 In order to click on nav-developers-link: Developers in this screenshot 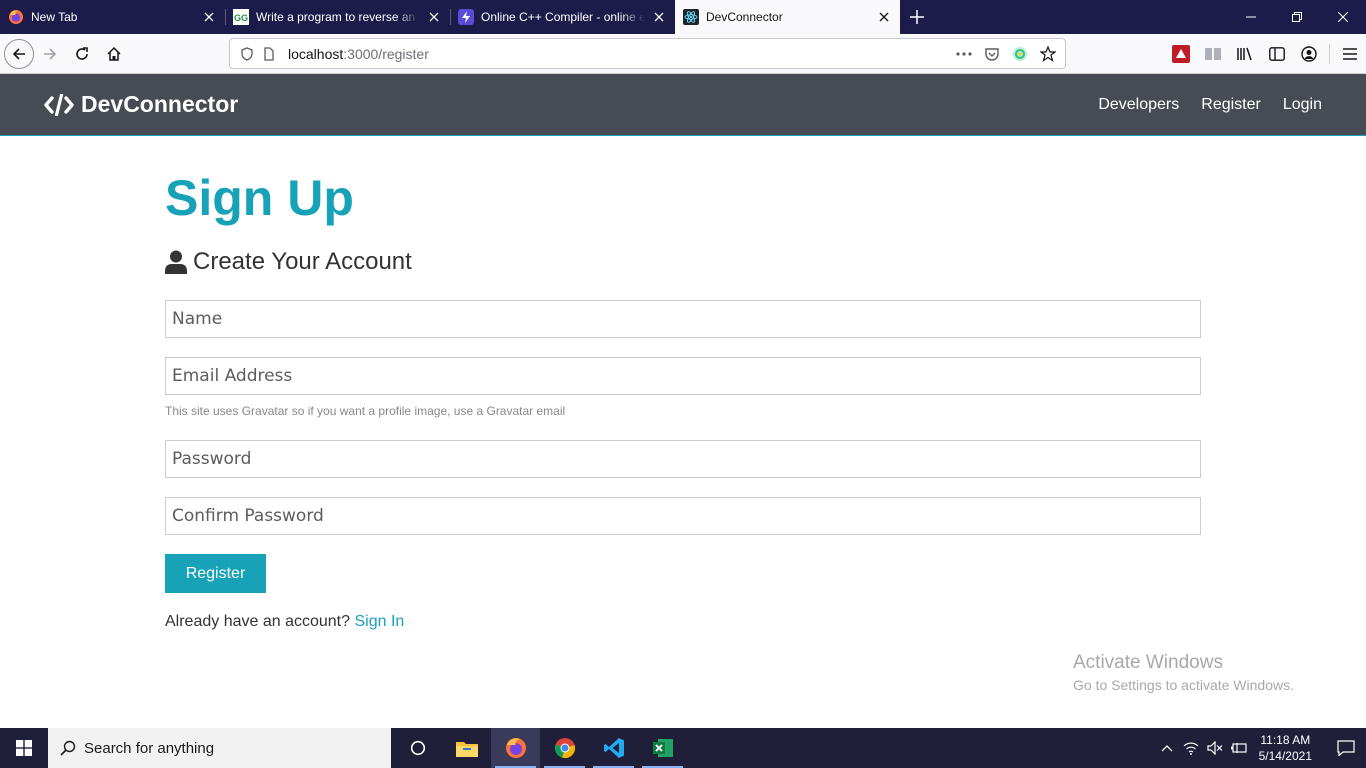, I will do `click(1138, 105)`.